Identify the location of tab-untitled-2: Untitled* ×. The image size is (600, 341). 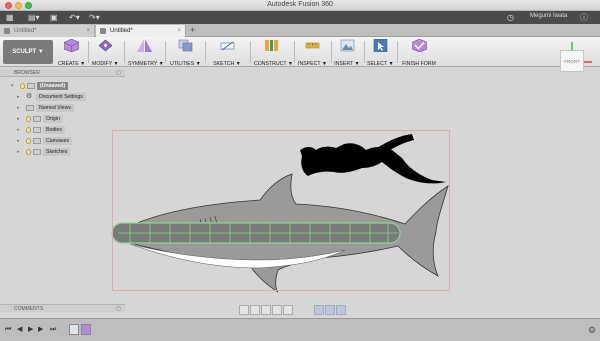
(141, 31).